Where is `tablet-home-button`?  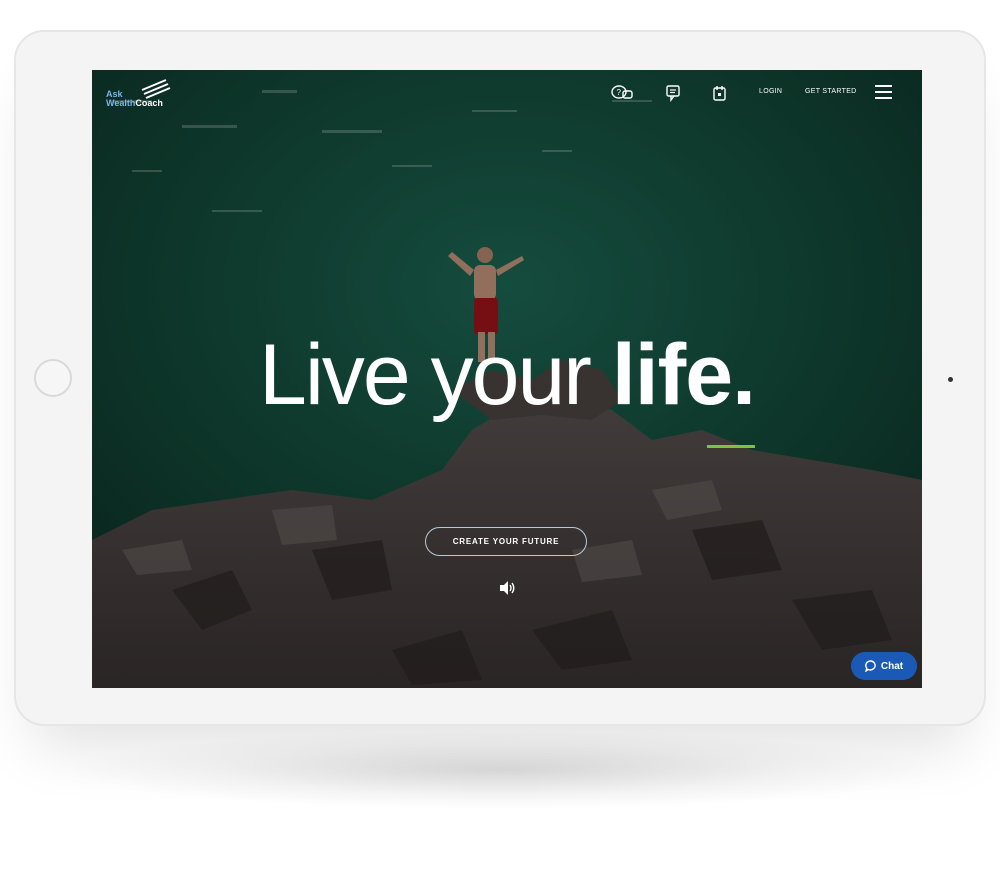 tablet-home-button is located at coordinates (53, 378).